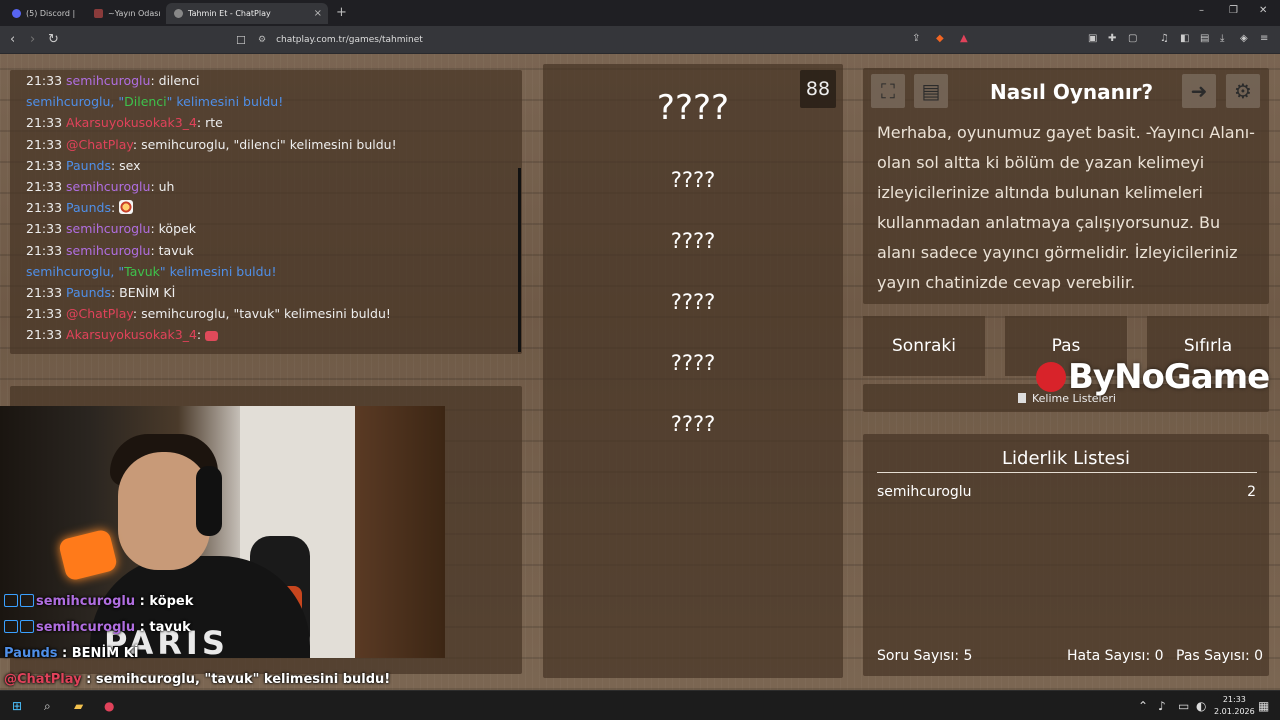 Image resolution: width=1280 pixels, height=720 pixels. What do you see at coordinates (266, 207) in the screenshot?
I see `chat-message: 21:33 Paunds:` at bounding box center [266, 207].